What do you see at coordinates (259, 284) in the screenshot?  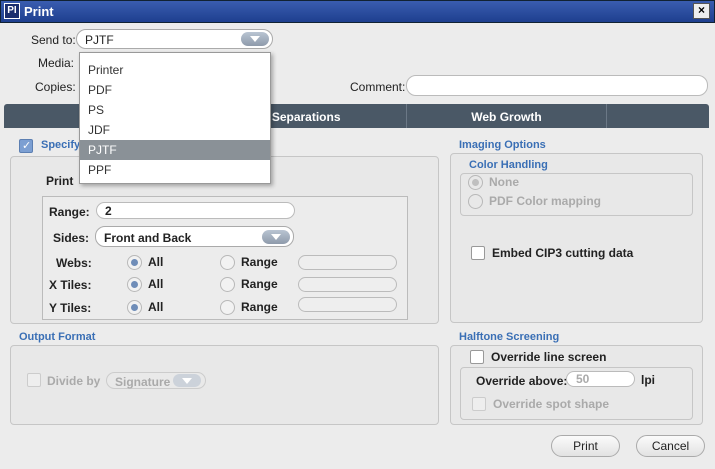 I see `xtiles-range-label: Range` at bounding box center [259, 284].